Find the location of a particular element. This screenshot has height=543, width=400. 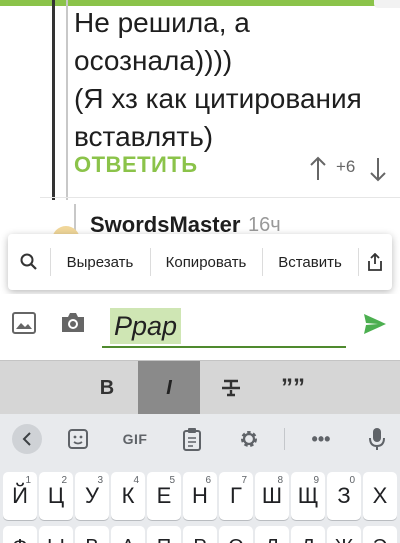

comment-divider is located at coordinates (220, 197).